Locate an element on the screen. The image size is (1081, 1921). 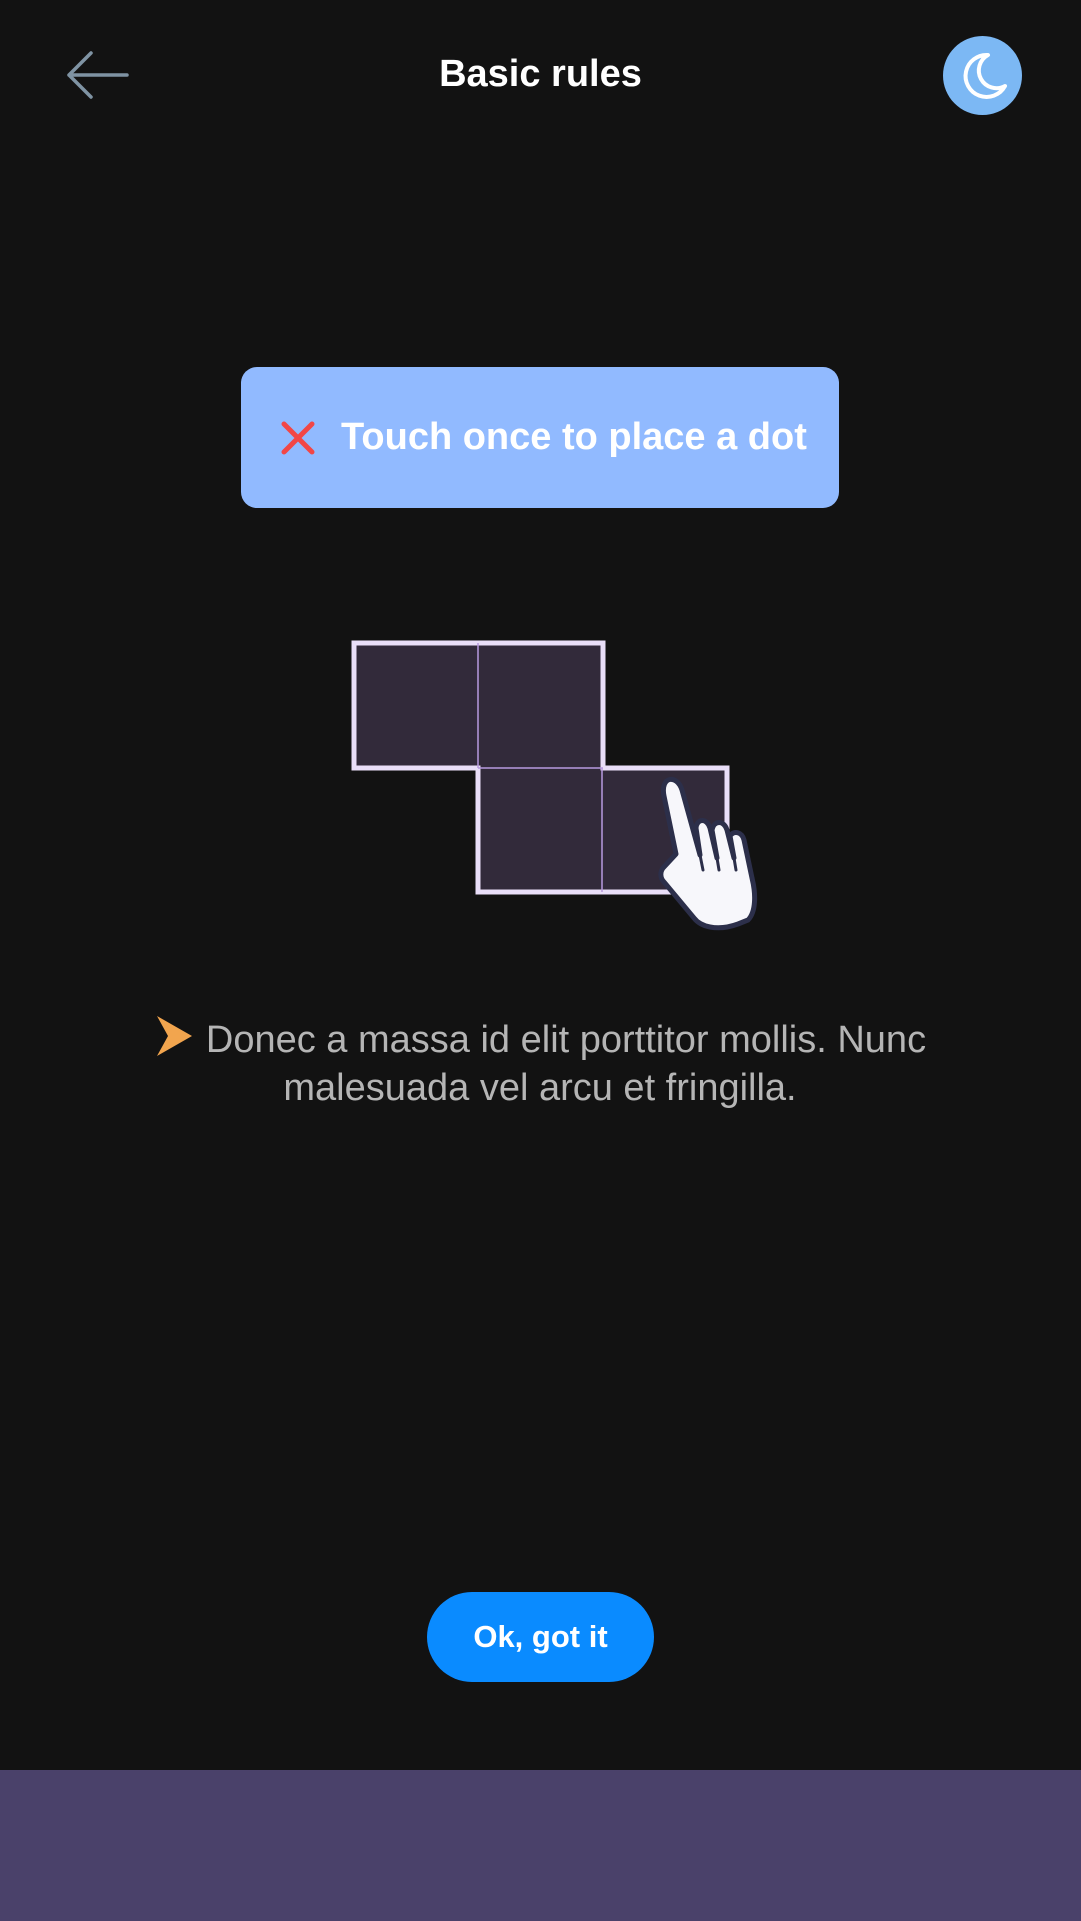
moon-icon is located at coordinates (985, 75).